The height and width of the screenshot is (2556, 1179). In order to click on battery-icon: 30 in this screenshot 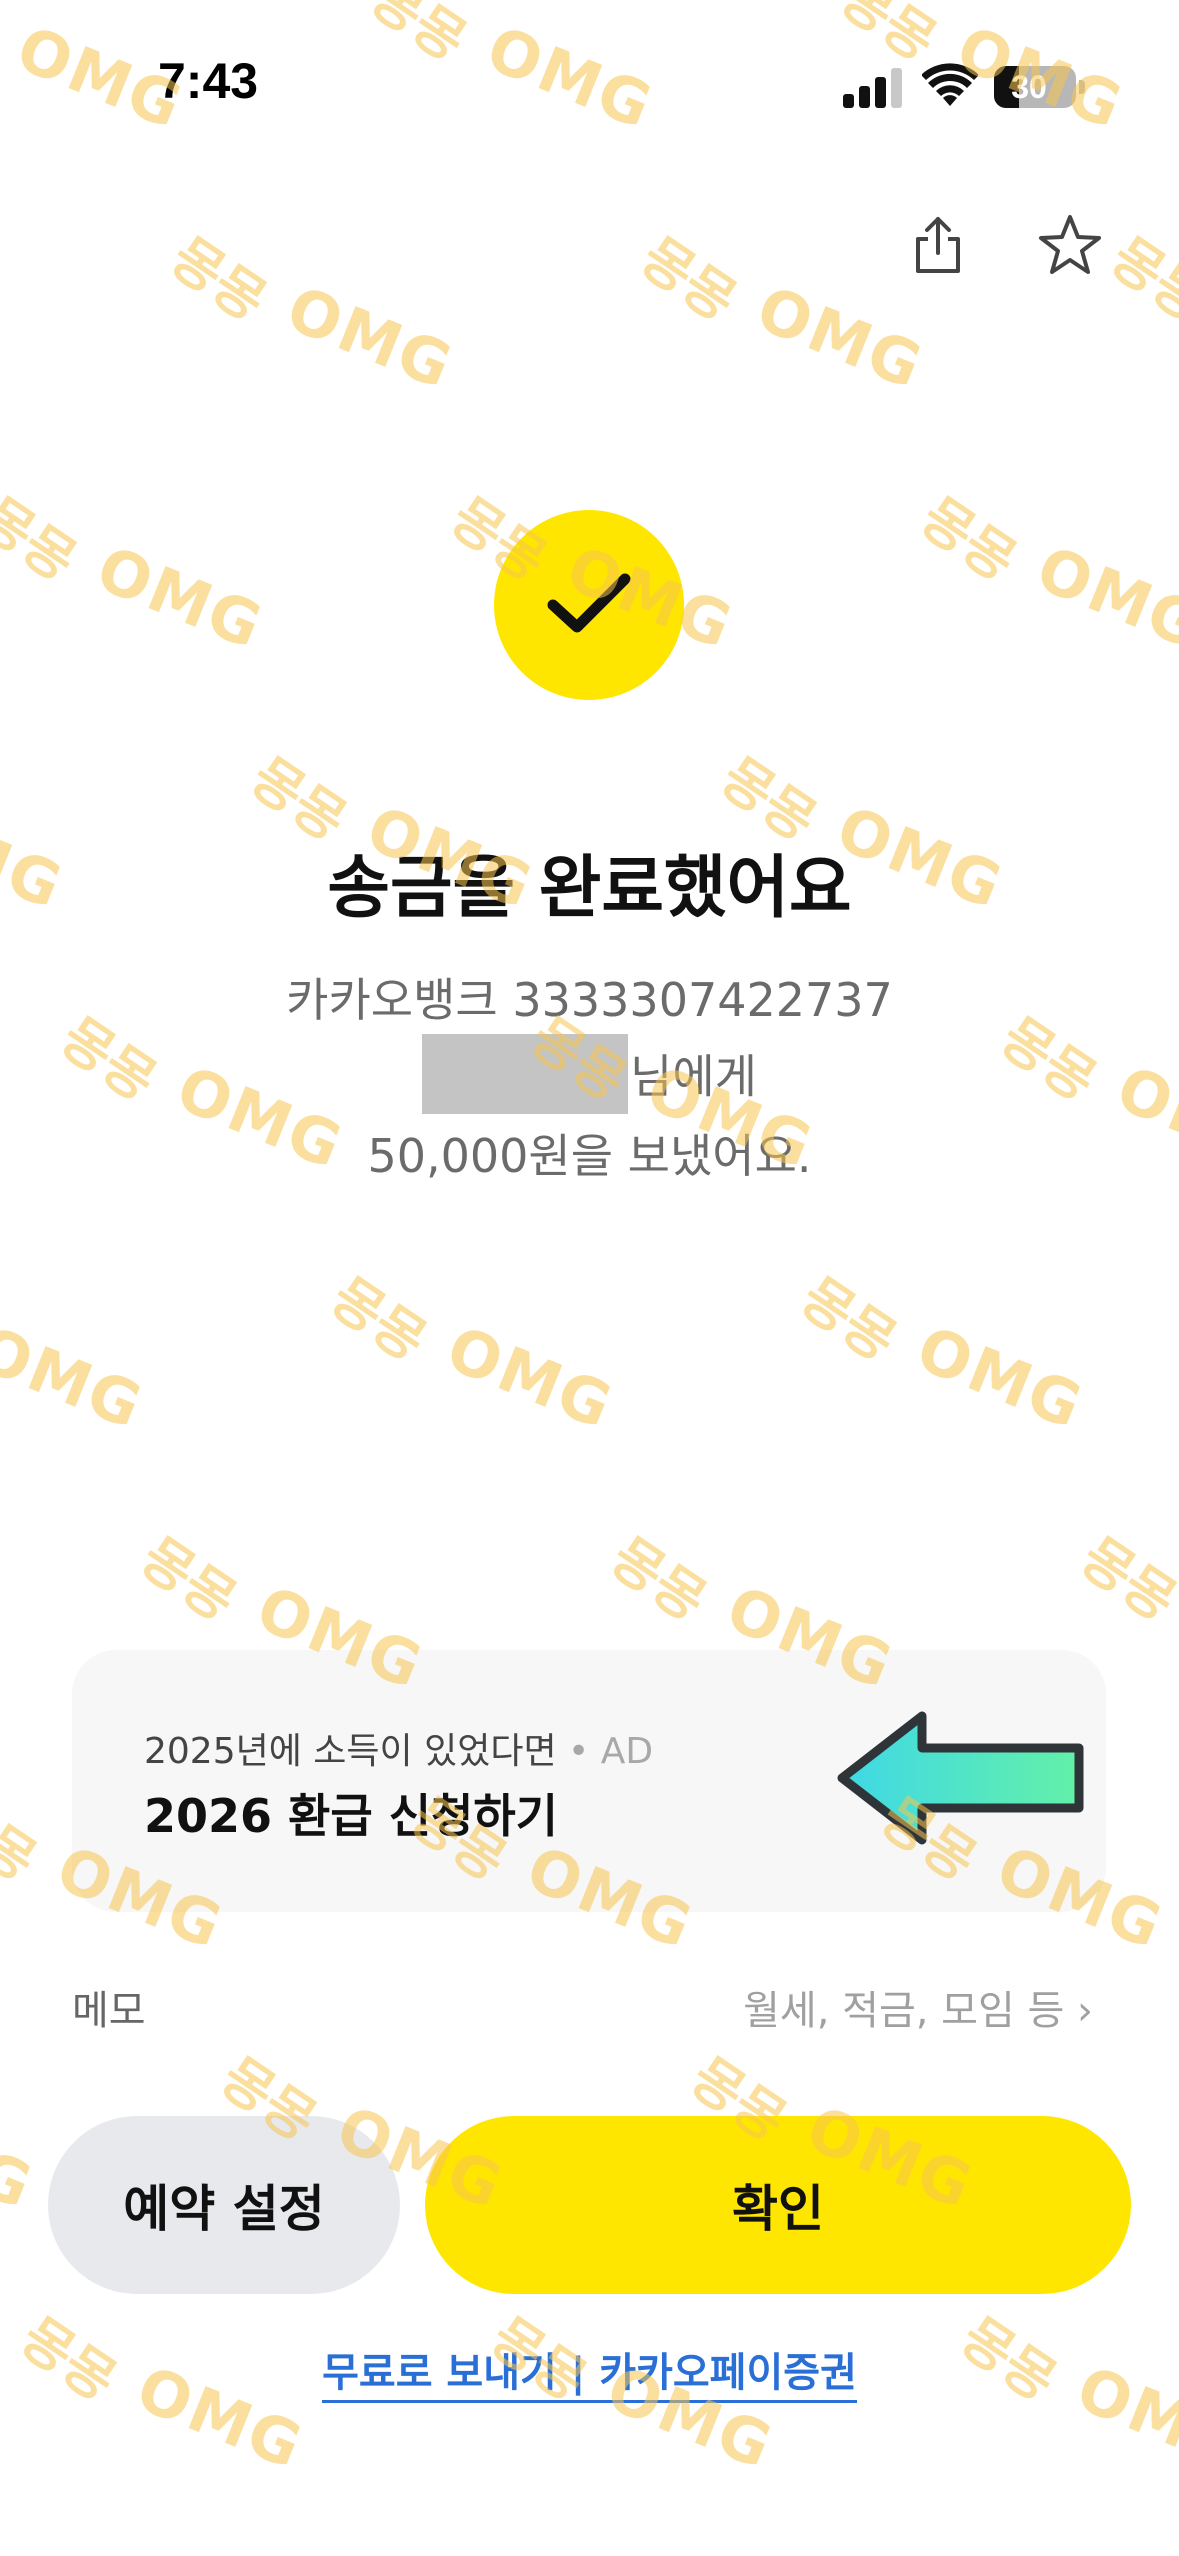, I will do `click(1035, 87)`.